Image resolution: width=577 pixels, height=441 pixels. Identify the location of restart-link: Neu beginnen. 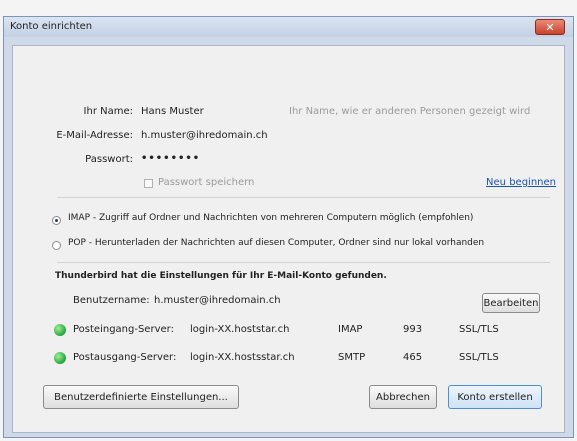
(521, 182).